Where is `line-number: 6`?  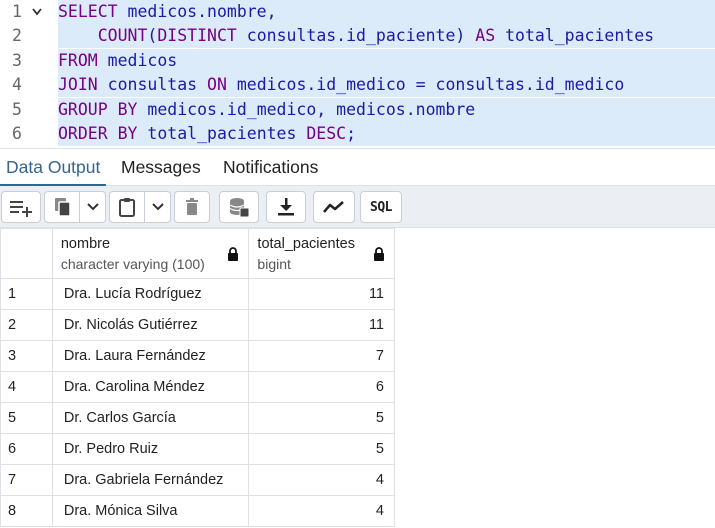
line-number: 6 is located at coordinates (17, 133).